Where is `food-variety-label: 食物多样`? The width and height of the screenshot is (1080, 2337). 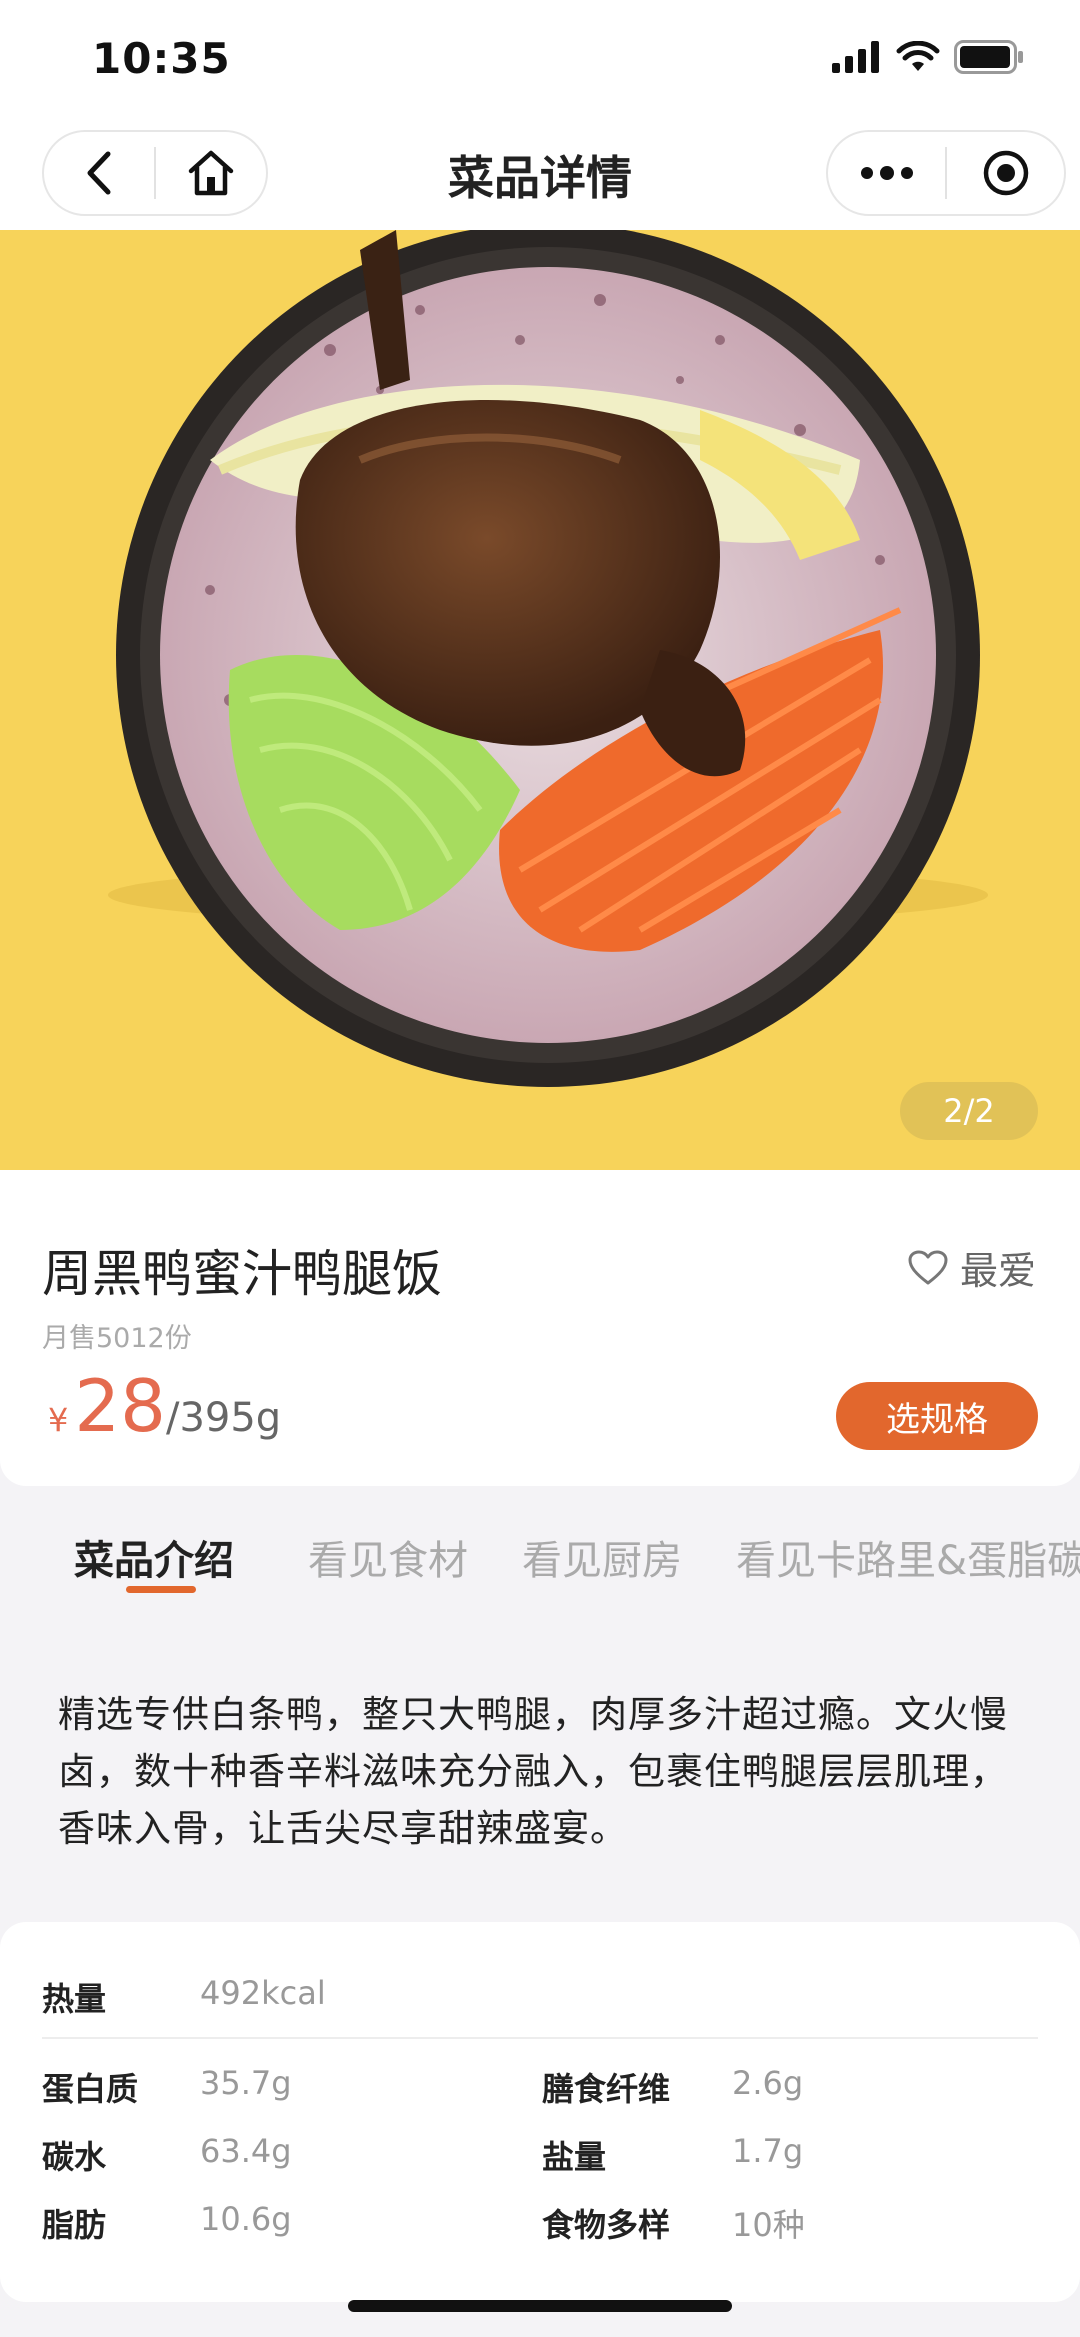 food-variety-label: 食物多样 is located at coordinates (606, 2225).